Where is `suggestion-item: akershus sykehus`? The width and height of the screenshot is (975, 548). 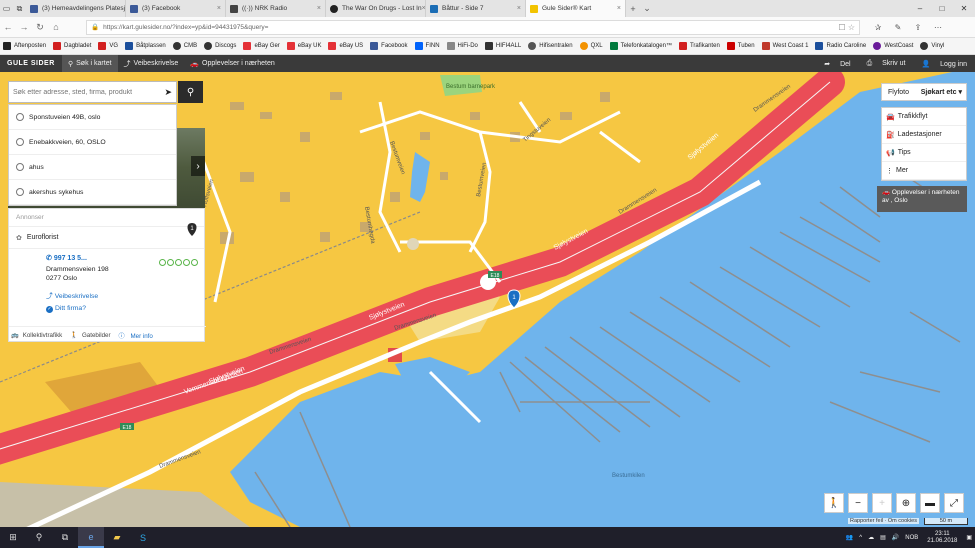 suggestion-item: akershus sykehus is located at coordinates (92, 192).